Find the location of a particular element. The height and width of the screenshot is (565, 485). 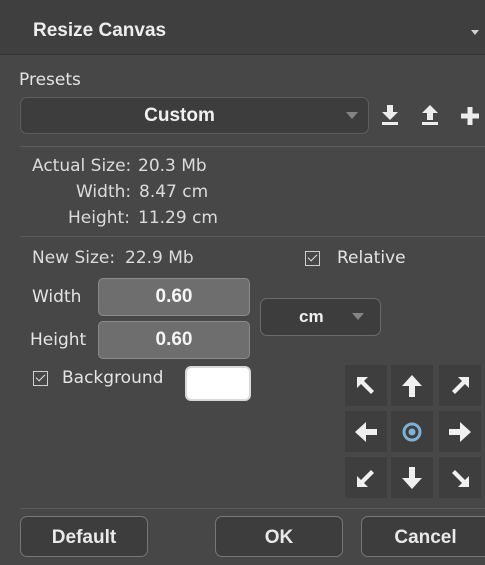

new-size-label: New Size: is located at coordinates (74, 258).